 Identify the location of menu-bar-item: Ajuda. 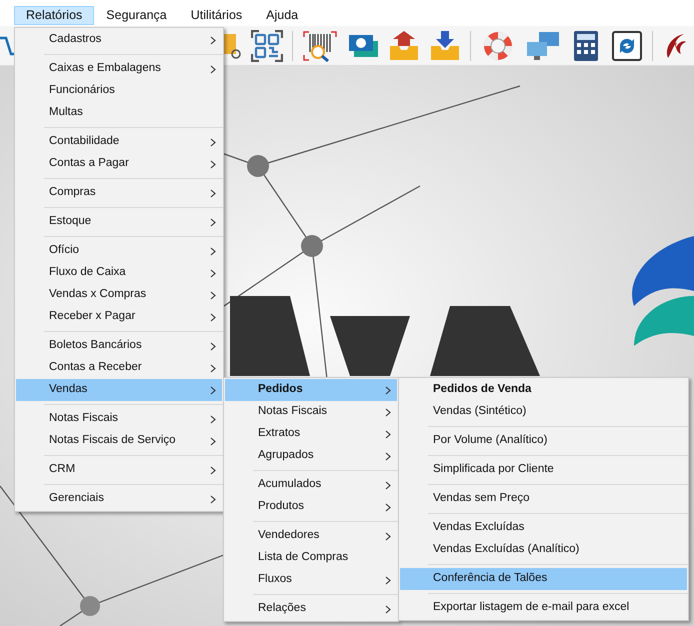
(282, 15).